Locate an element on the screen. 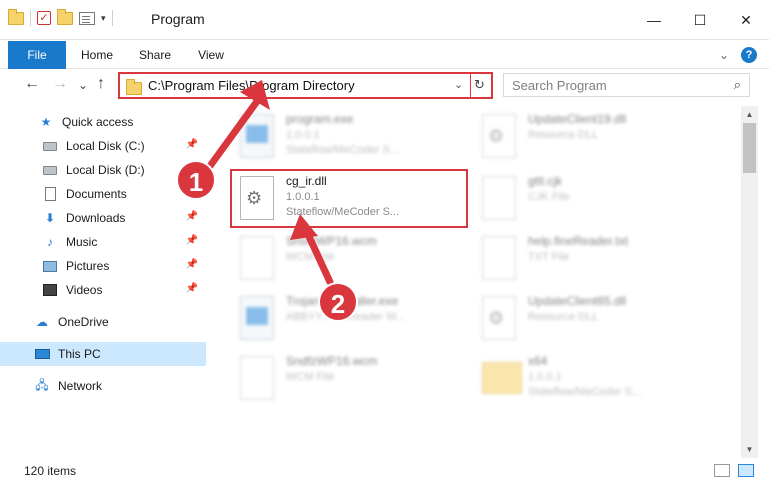 The image size is (769, 493). sidebar-item-label: Local Disk (C:) is located at coordinates (105, 146).